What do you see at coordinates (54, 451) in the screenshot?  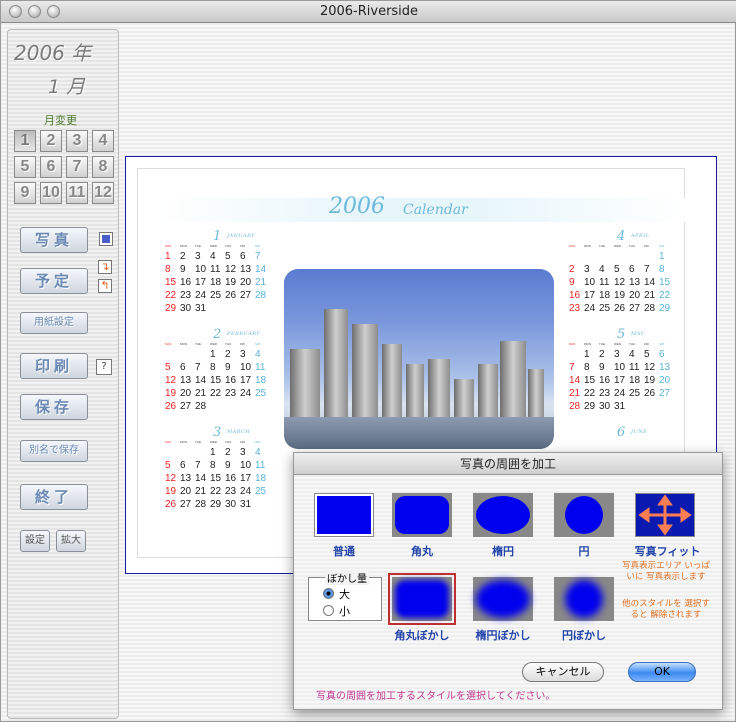 I see `save-as-button: 別名で保存` at bounding box center [54, 451].